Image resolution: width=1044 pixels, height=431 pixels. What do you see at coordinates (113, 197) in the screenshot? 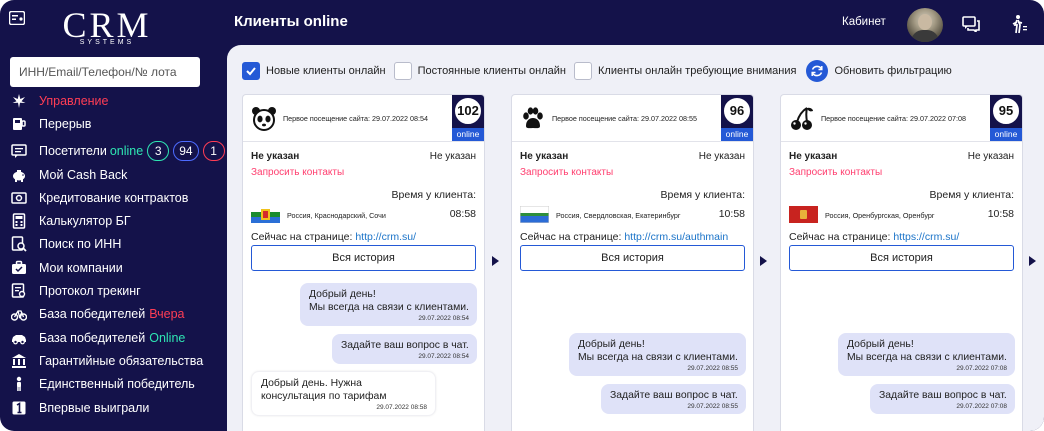
I see `sidebar-item-credit: Кредитование контрактов` at bounding box center [113, 197].